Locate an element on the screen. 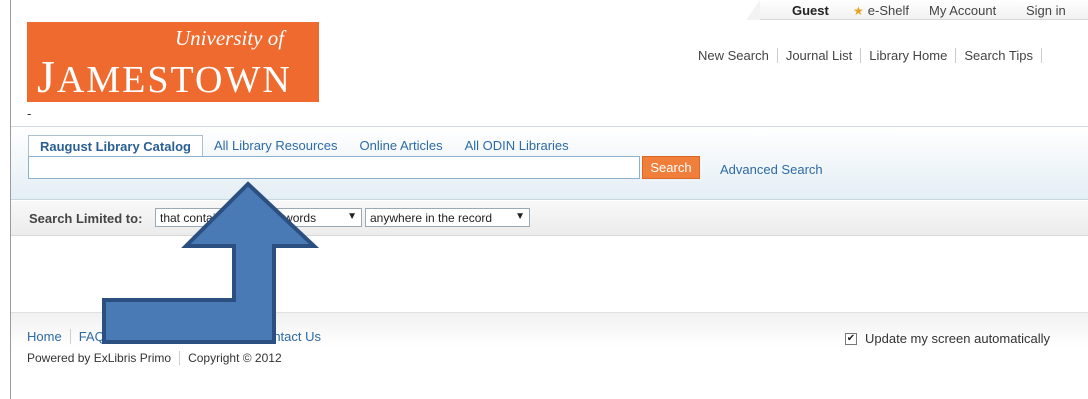 The height and width of the screenshot is (399, 1088). star-icon: ★ is located at coordinates (858, 11).